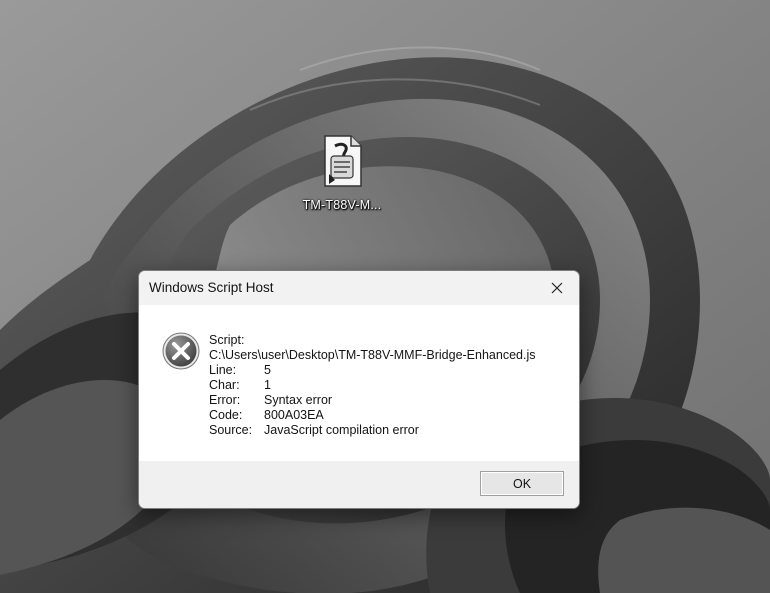  I want to click on error-value: Syntax error, so click(298, 400).